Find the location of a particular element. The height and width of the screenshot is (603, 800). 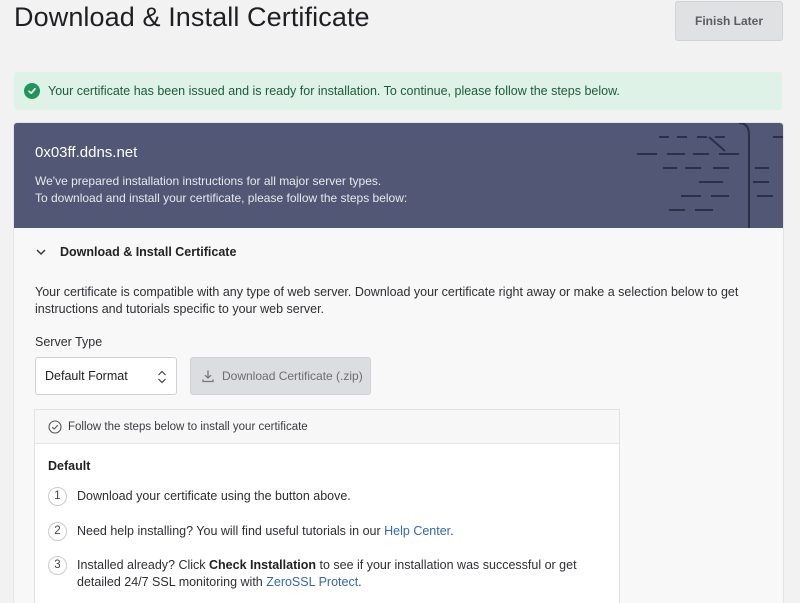

server-type-select: Default Format is located at coordinates (106, 376).